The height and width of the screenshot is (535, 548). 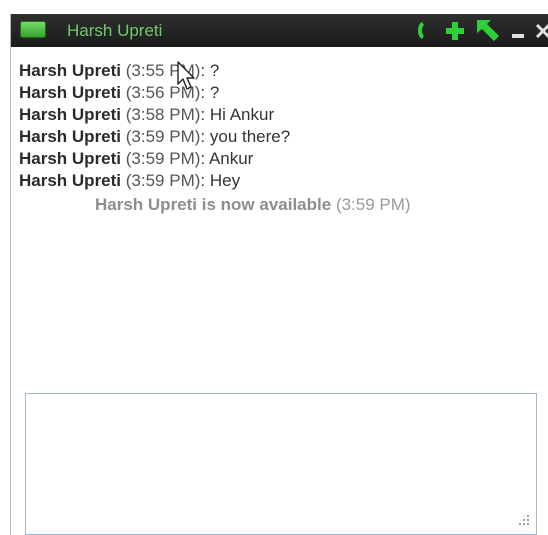 I want to click on presence-notice-text: Harsh Upreti is now available, so click(x=213, y=204).